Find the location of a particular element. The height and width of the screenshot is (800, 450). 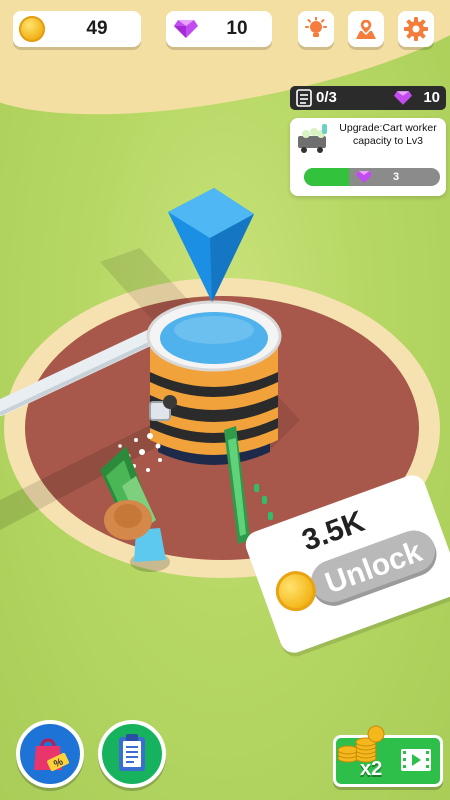

gear-icon is located at coordinates (416, 29).